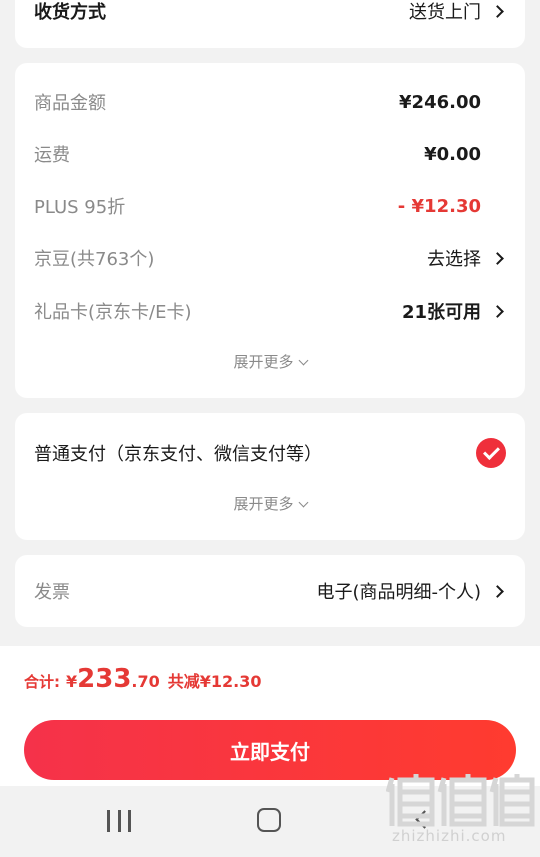  Describe the element at coordinates (270, 206) in the screenshot. I see `plus-discount-row: PLUS 95折 - ¥12.30` at that location.